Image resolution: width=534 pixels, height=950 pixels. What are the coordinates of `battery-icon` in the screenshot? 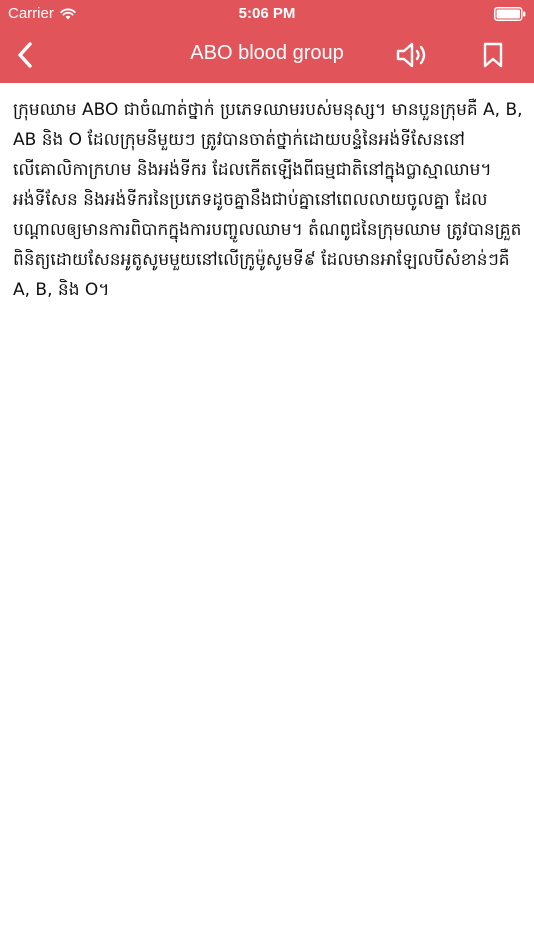 It's located at (510, 14).